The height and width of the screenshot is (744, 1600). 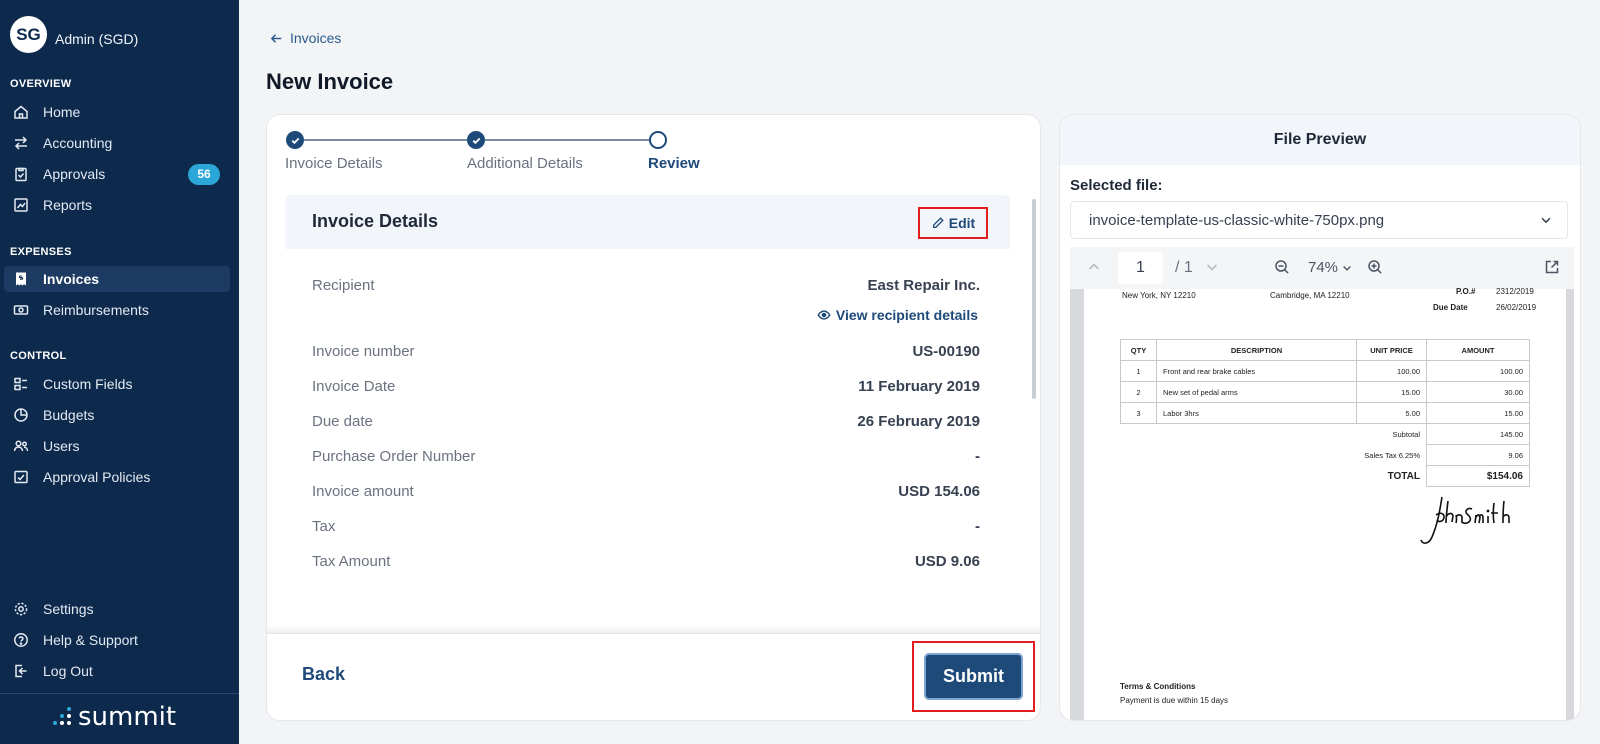 I want to click on sidebar-item-users: Users, so click(x=117, y=446).